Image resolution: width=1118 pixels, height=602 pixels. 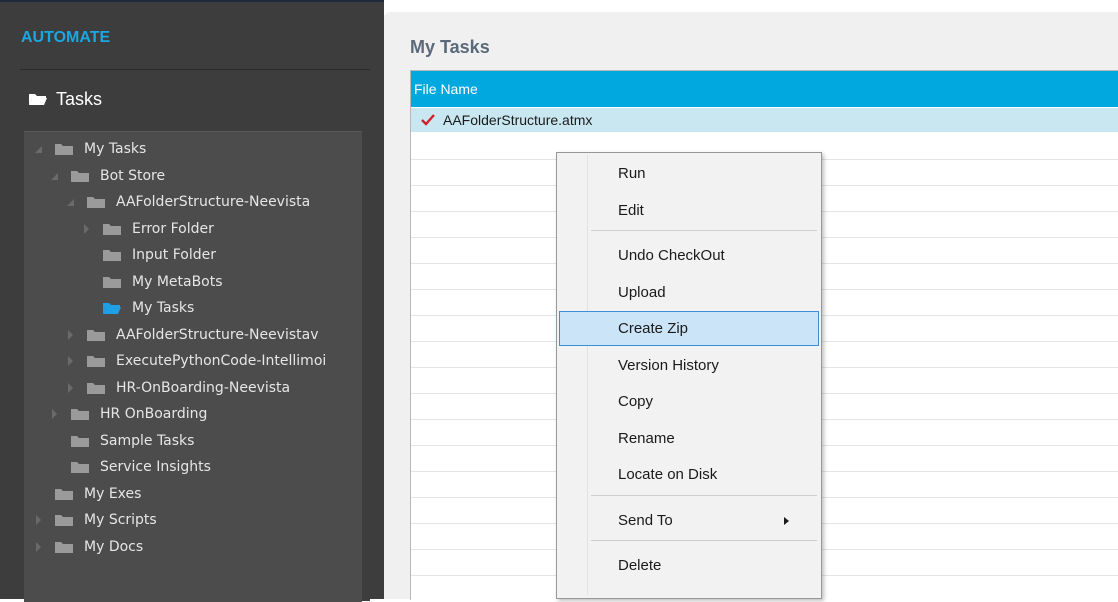 What do you see at coordinates (636, 401) in the screenshot?
I see `menu-item-label: Copy` at bounding box center [636, 401].